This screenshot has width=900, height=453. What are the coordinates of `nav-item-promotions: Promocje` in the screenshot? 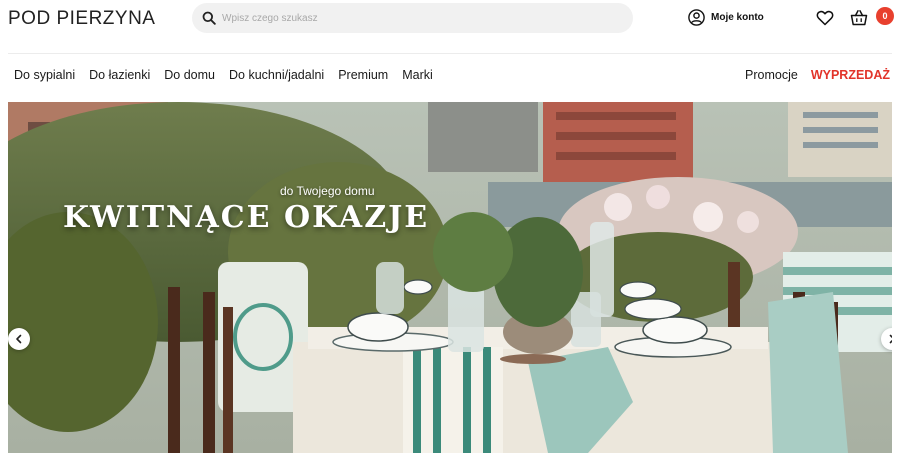 It's located at (771, 75).